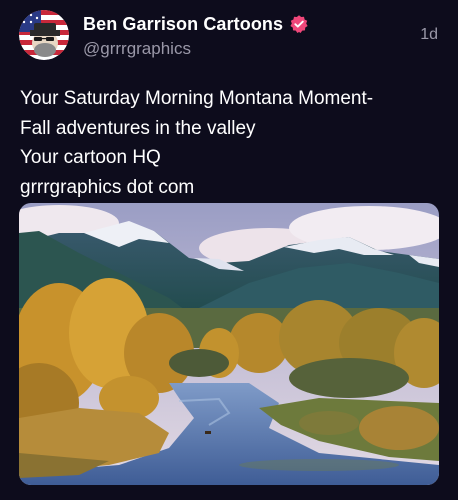  Describe the element at coordinates (260, 49) in the screenshot. I see `author-handle: @grrrgraphics` at that location.